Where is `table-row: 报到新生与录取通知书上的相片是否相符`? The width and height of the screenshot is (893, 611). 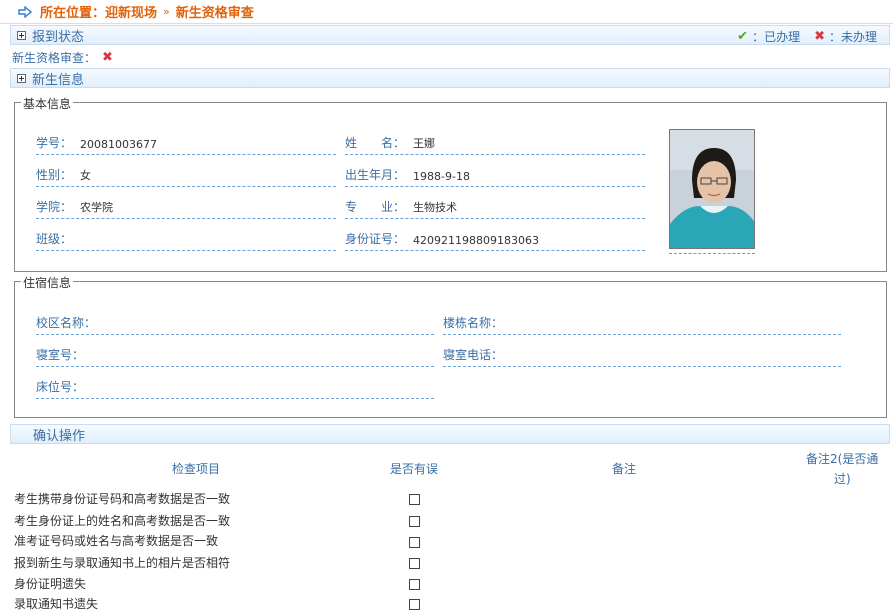
table-row: 报到新生与录取通知书上的相片是否相符 is located at coordinates (204, 562).